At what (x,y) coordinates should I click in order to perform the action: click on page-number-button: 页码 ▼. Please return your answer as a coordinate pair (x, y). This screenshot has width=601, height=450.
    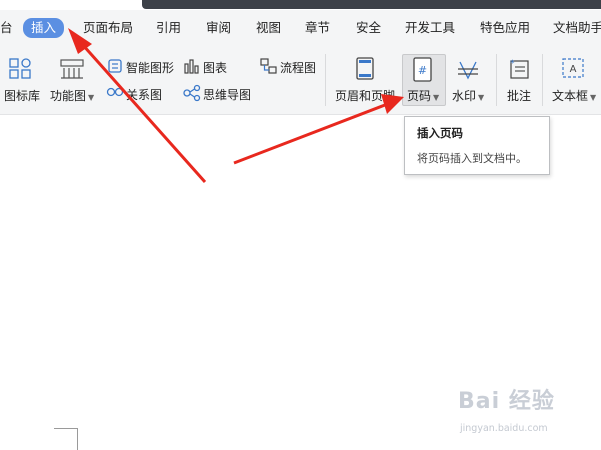
    Looking at the image, I should click on (423, 95).